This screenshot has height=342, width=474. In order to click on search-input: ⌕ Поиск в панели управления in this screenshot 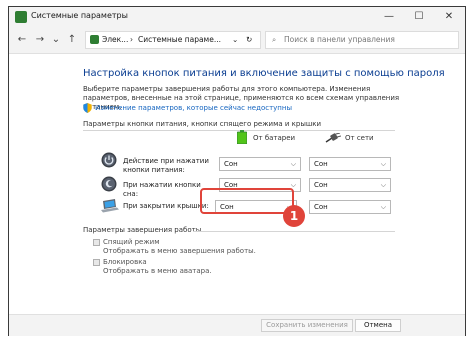, I will do `click(362, 40)`.